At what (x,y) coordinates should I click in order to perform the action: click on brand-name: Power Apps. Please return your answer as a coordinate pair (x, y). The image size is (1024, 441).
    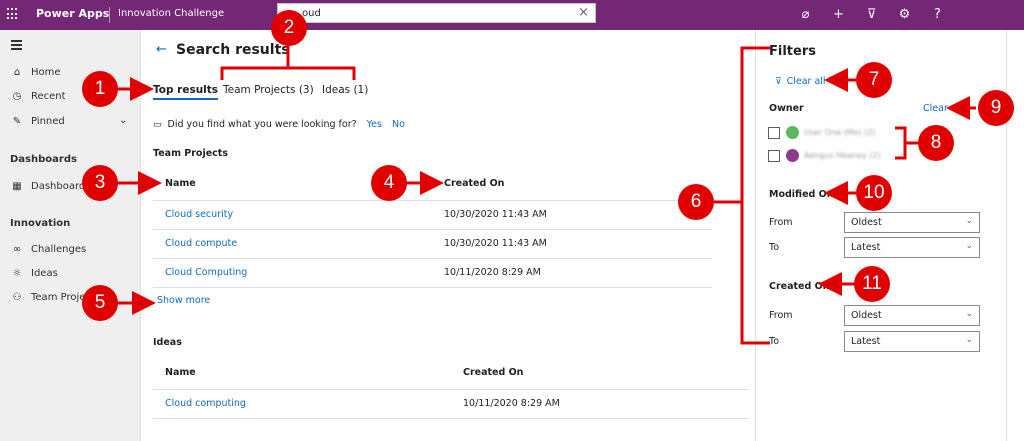
    Looking at the image, I should click on (72, 13).